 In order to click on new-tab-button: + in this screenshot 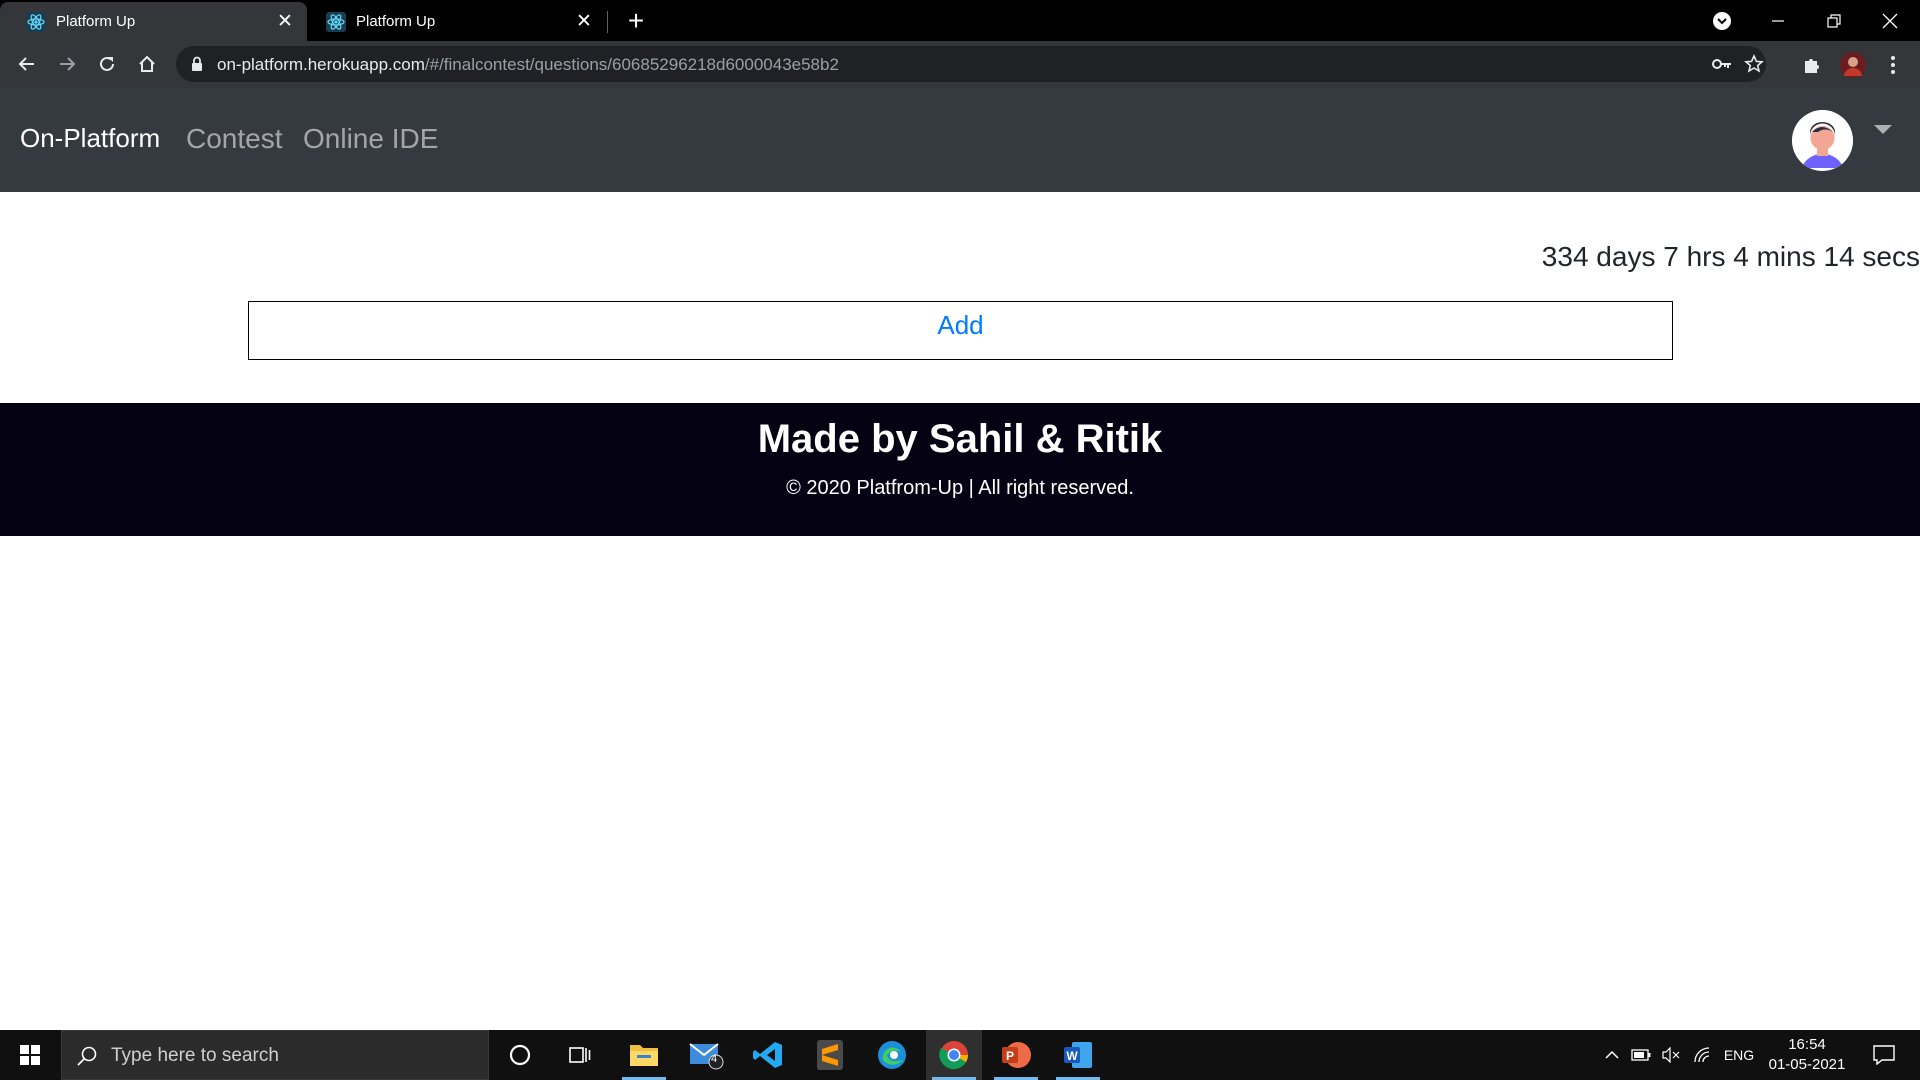, I will do `click(636, 21)`.